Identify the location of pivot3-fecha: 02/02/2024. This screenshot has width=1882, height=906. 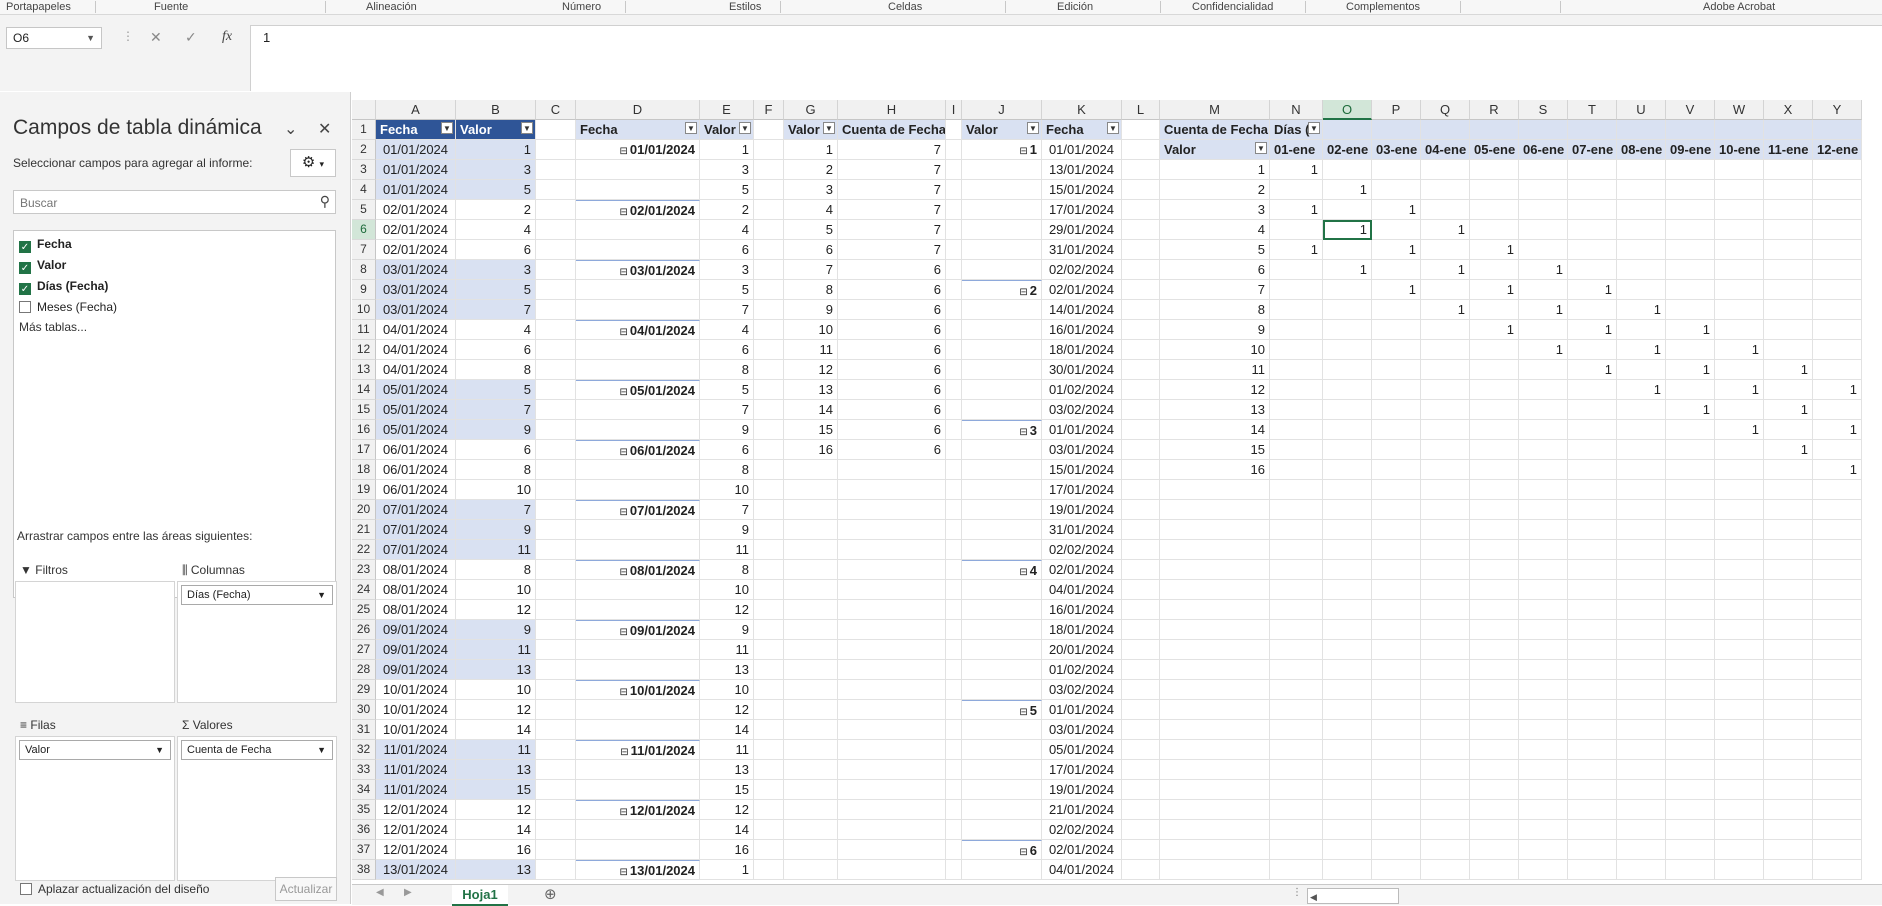
(1082, 550).